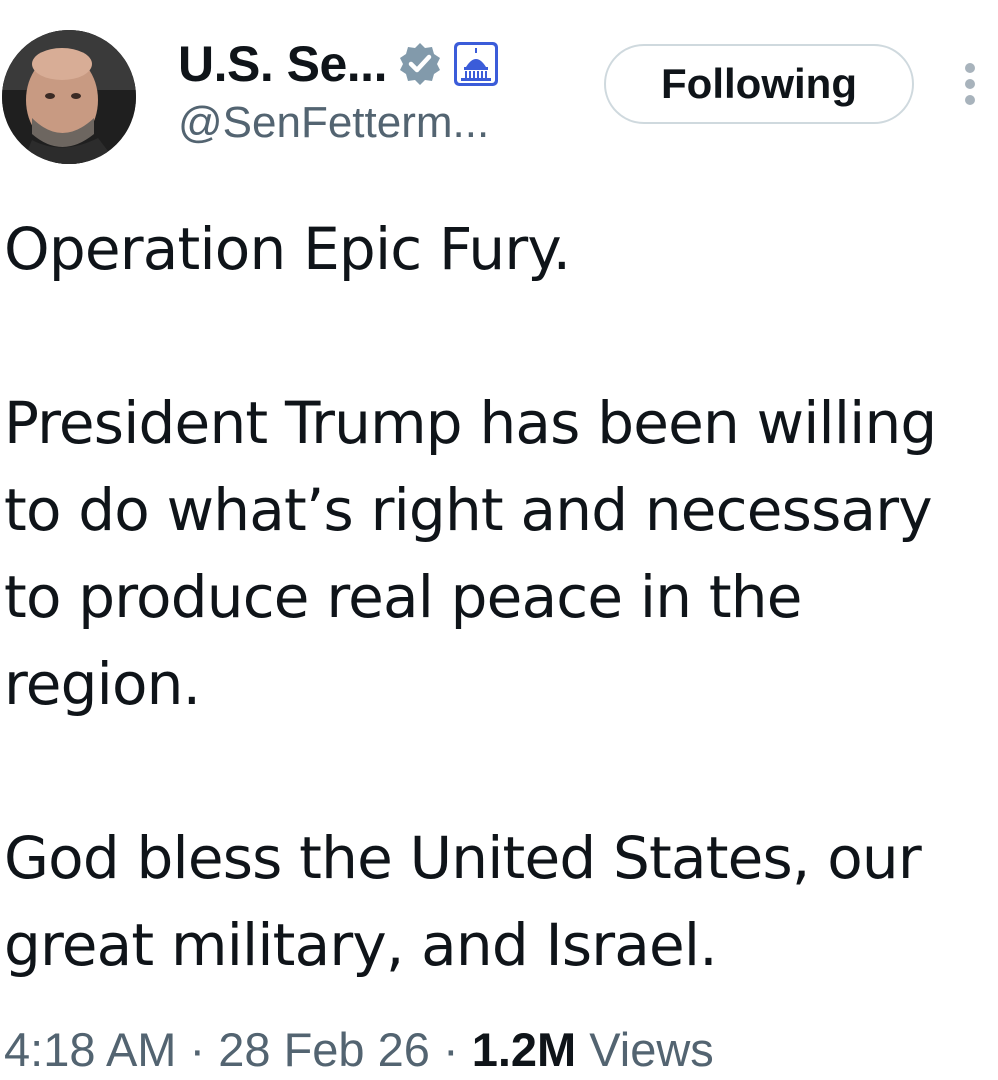 This screenshot has height=1080, width=998. Describe the element at coordinates (287, 249) in the screenshot. I see `tweet-paragraph: Operation Epic Fury.` at that location.